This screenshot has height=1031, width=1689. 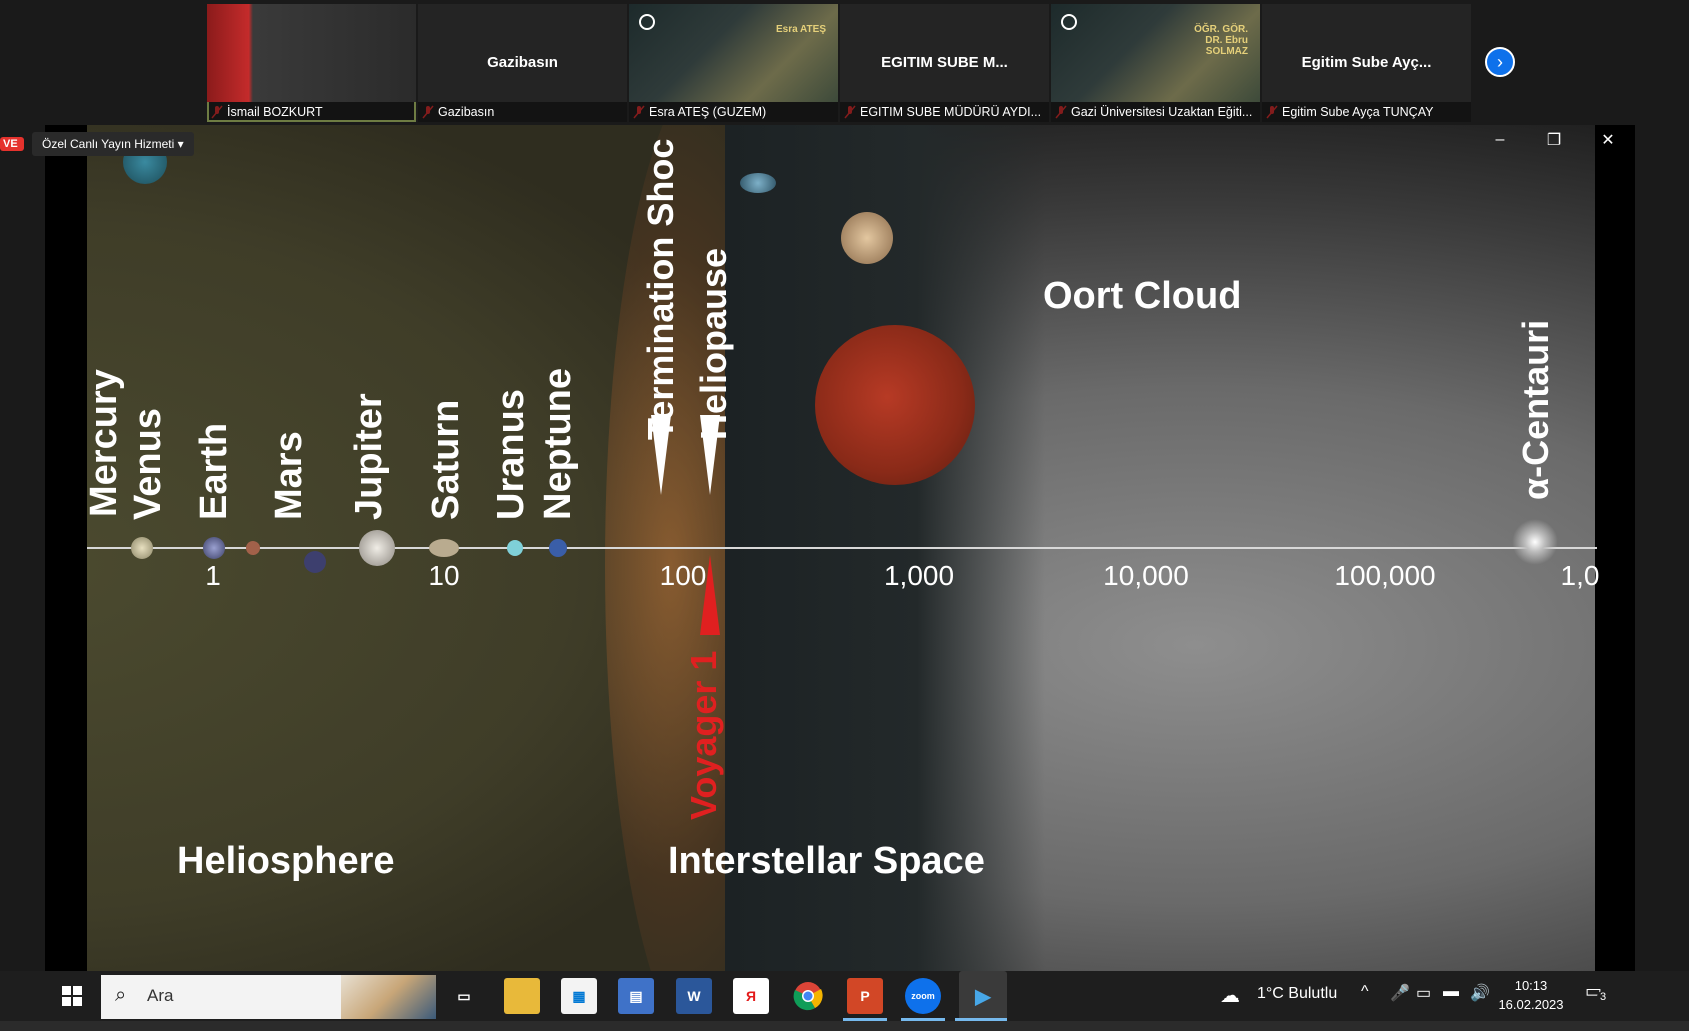 I want to click on axis-tick: 10,000, so click(x=1146, y=575).